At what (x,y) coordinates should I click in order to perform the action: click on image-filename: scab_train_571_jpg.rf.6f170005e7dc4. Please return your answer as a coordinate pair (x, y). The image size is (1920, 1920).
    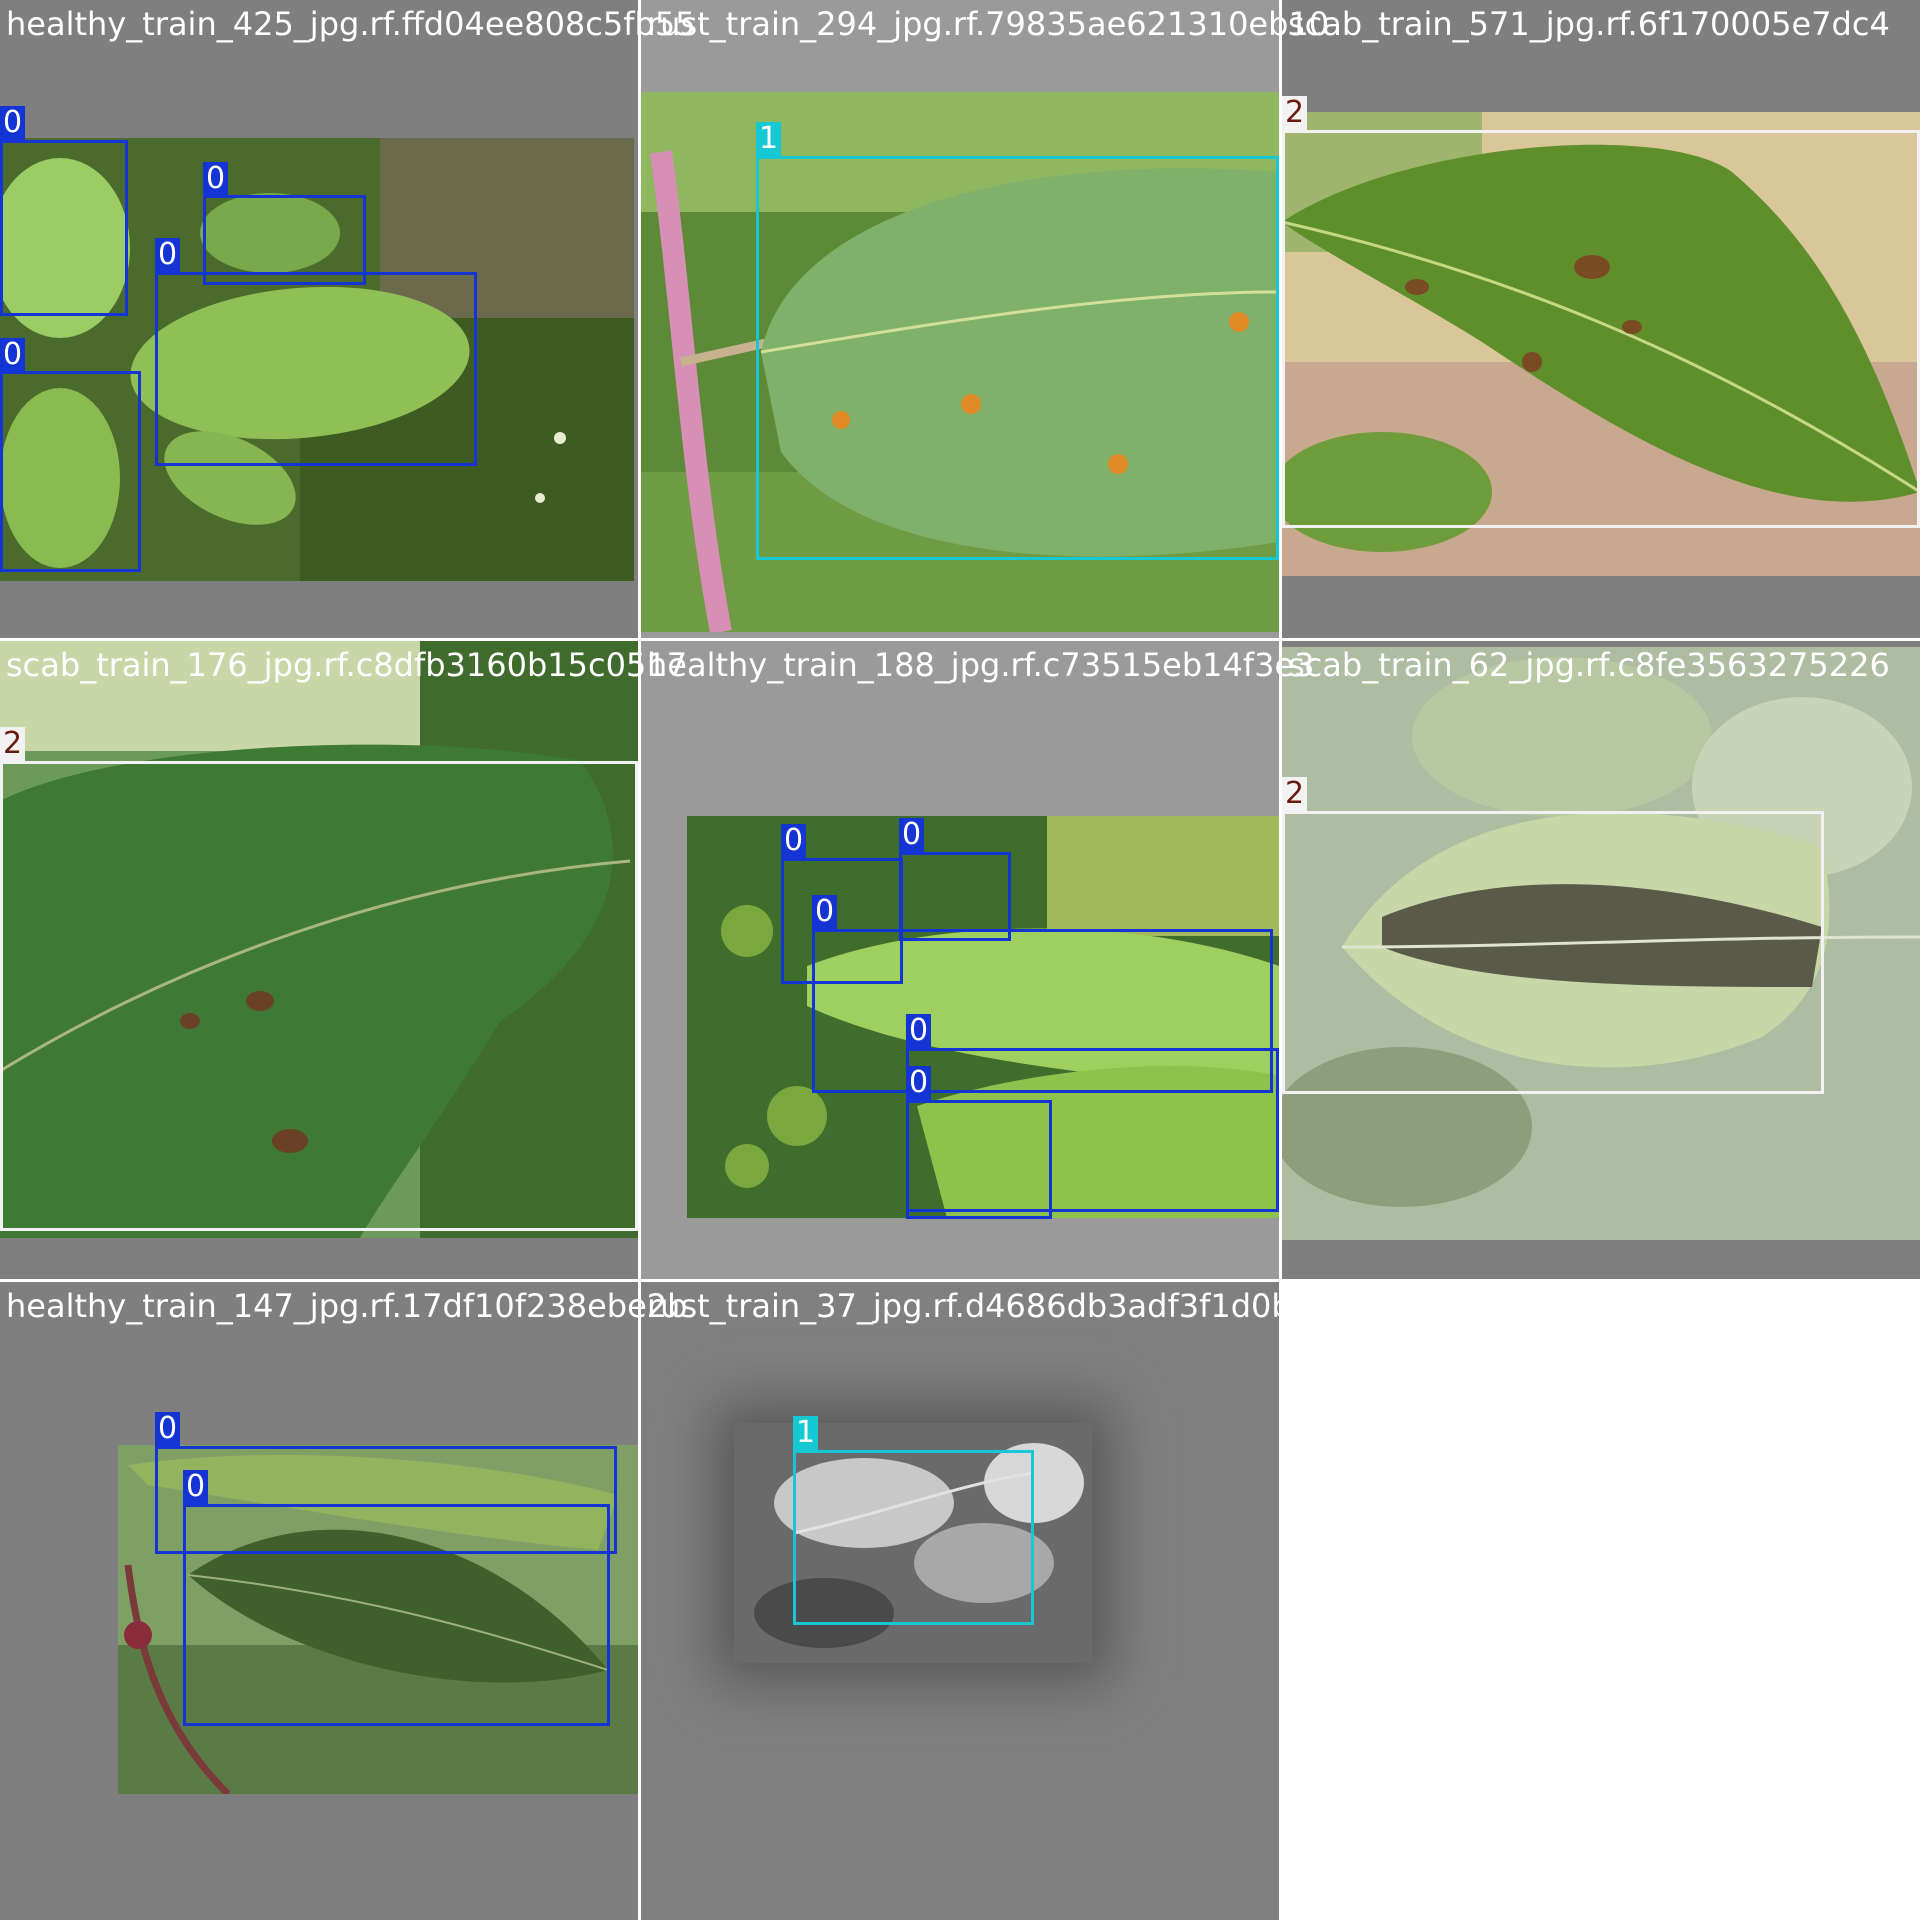
    Looking at the image, I should click on (1589, 24).